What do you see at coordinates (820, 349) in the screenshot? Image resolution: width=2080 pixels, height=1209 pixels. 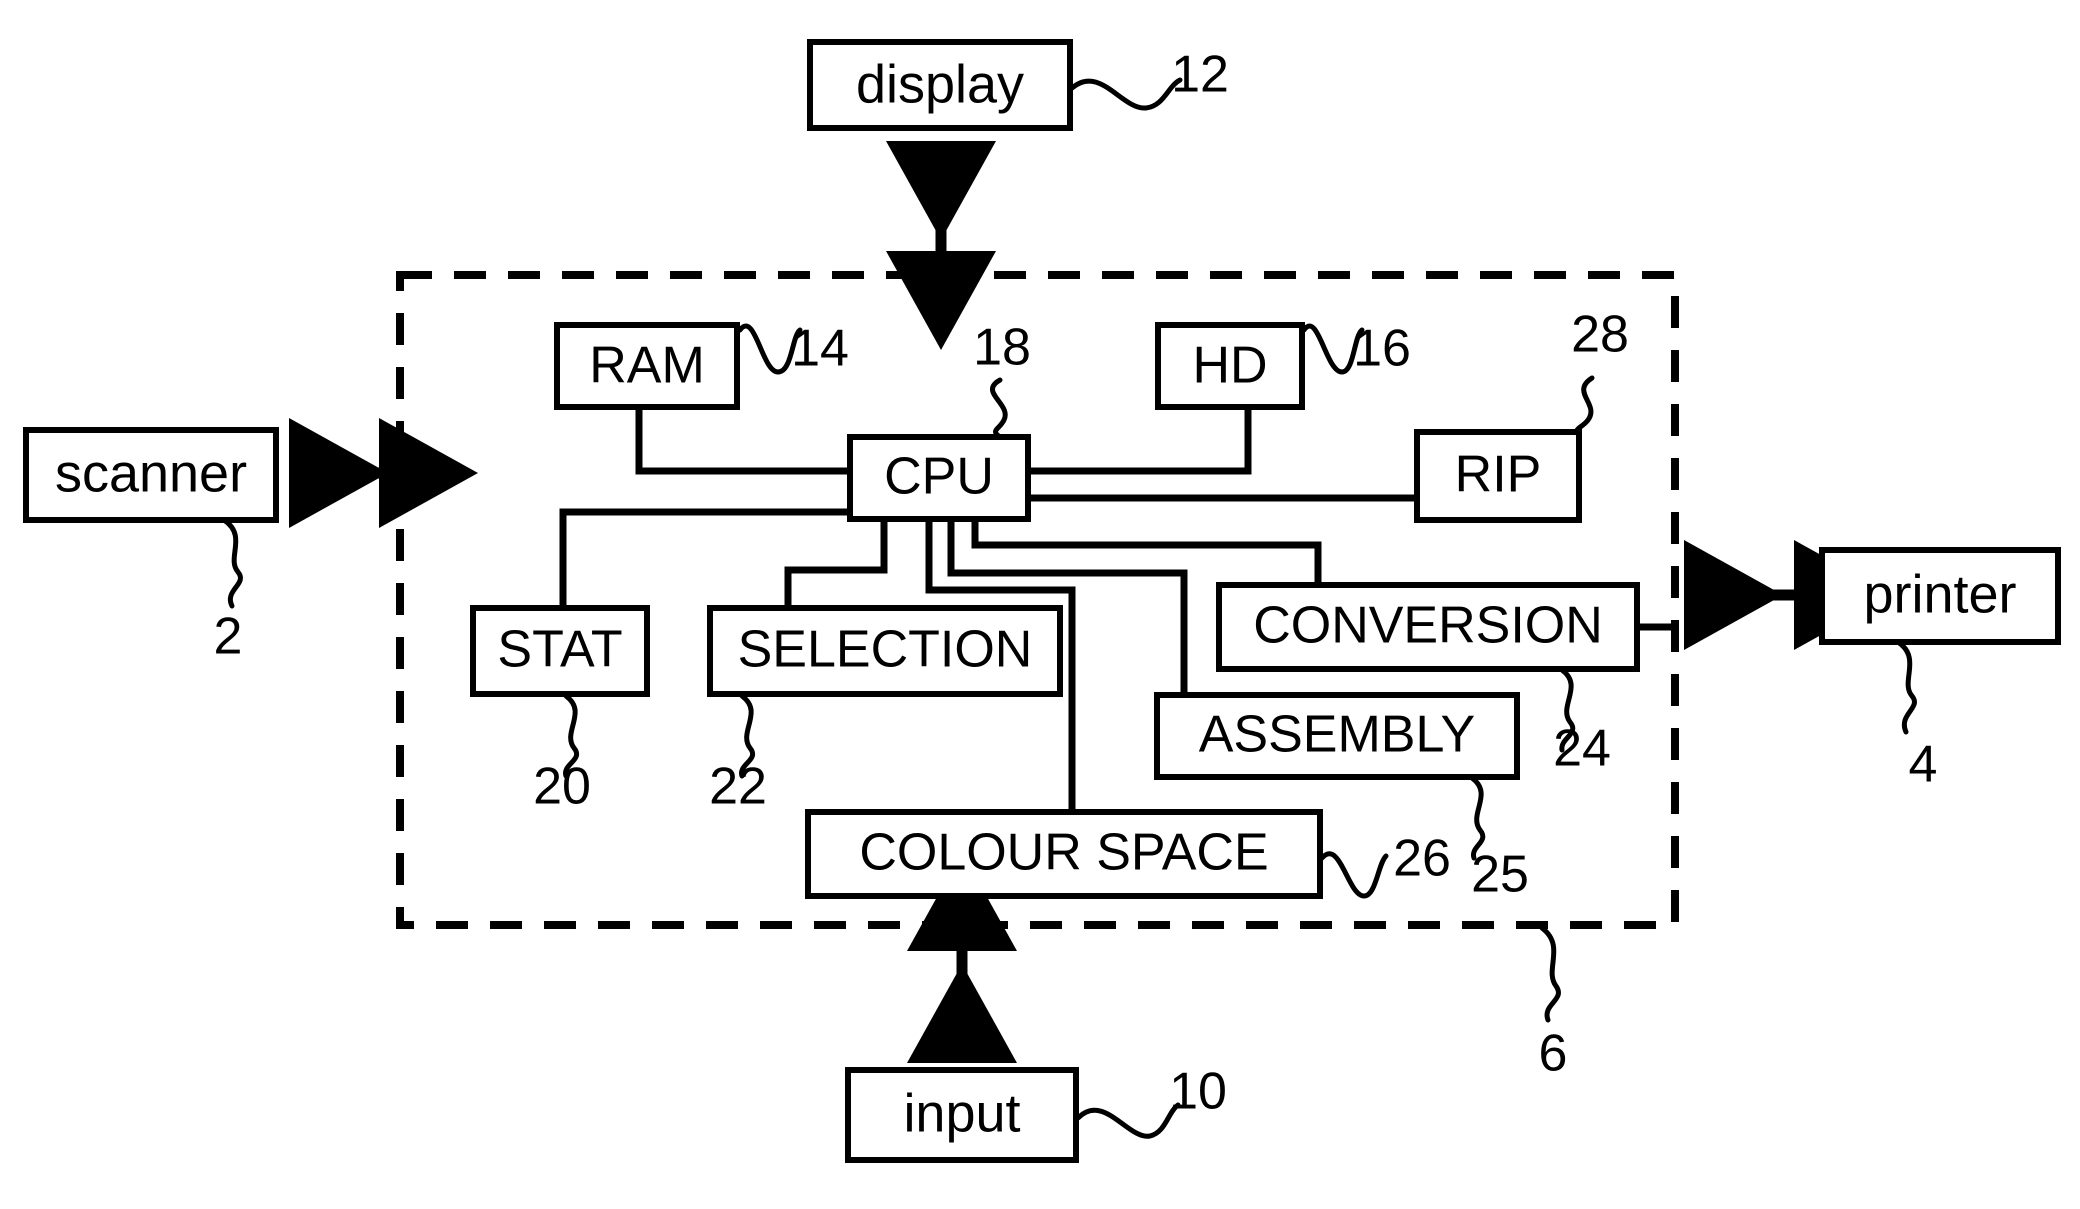 I see `ref-number-14: 14` at bounding box center [820, 349].